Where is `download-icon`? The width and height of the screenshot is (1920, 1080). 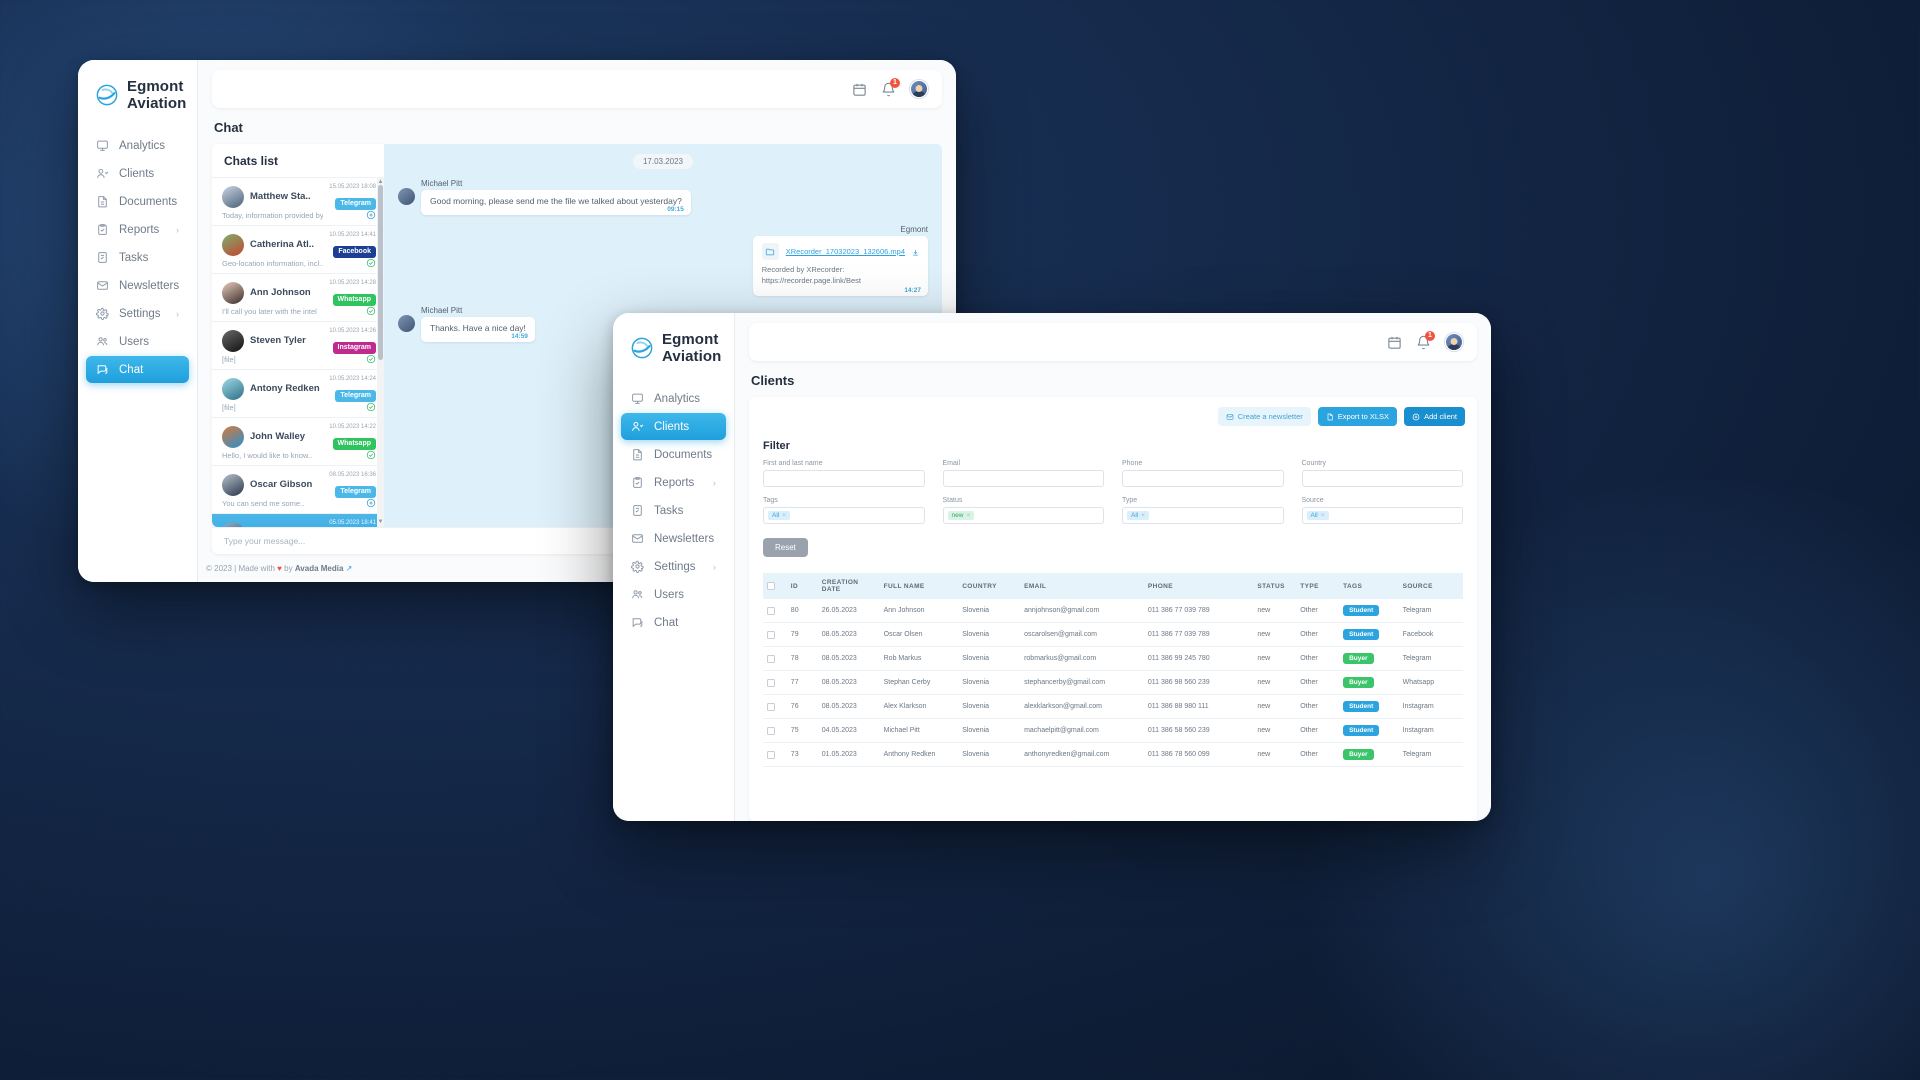 download-icon is located at coordinates (915, 252).